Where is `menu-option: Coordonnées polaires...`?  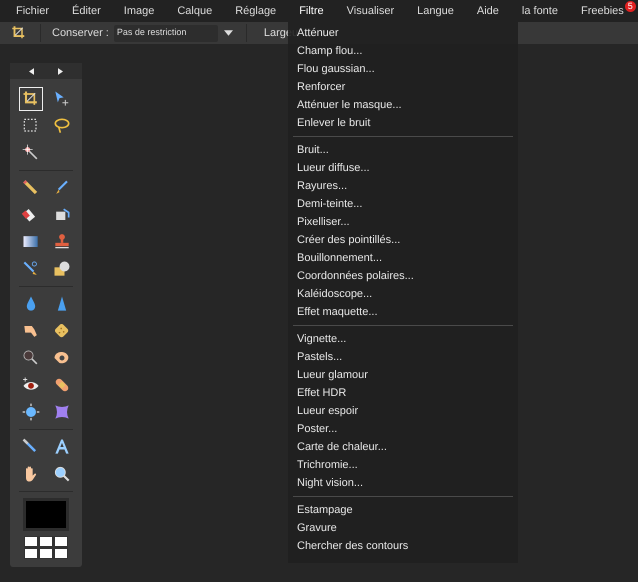 menu-option: Coordonnées polaires... is located at coordinates (403, 276).